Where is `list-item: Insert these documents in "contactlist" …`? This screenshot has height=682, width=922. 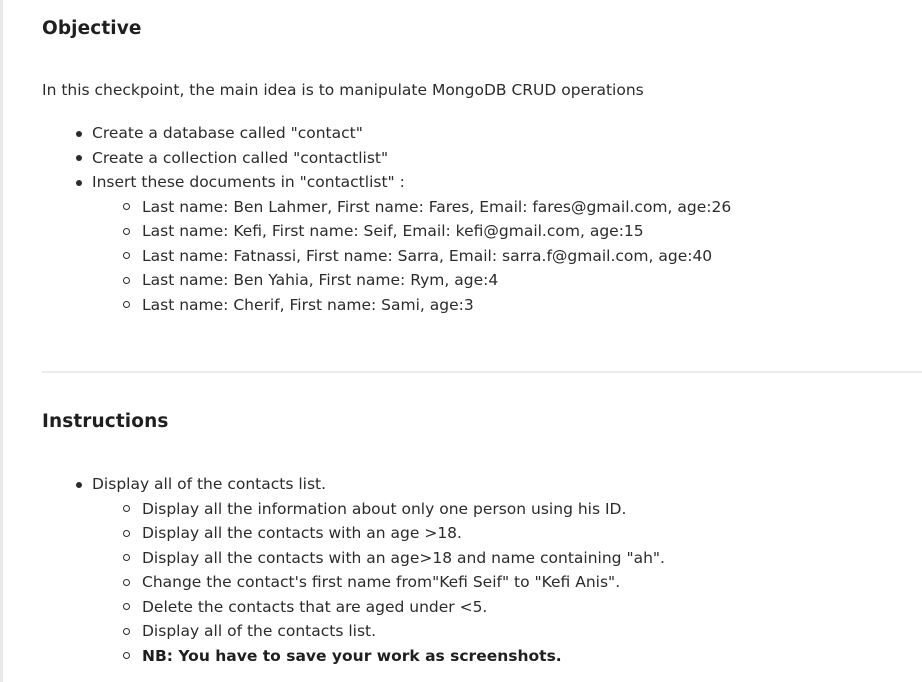 list-item: Insert these documents in "contactlist" … is located at coordinates (472, 182).